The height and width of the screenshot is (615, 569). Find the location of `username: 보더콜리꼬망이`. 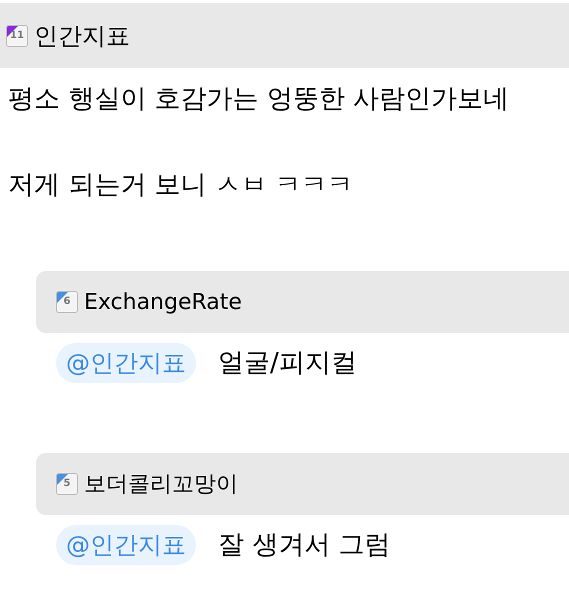

username: 보더콜리꼬망이 is located at coordinates (161, 484).